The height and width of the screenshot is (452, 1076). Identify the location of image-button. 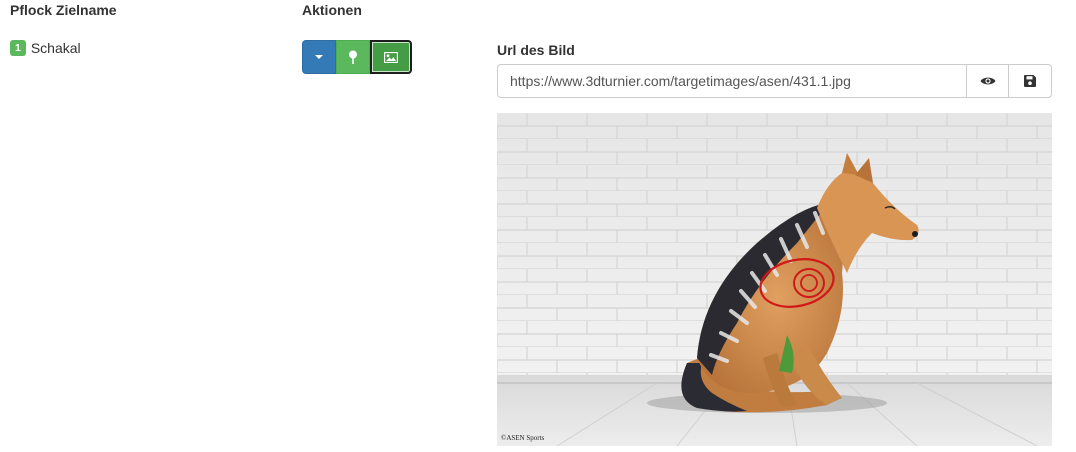
(391, 57).